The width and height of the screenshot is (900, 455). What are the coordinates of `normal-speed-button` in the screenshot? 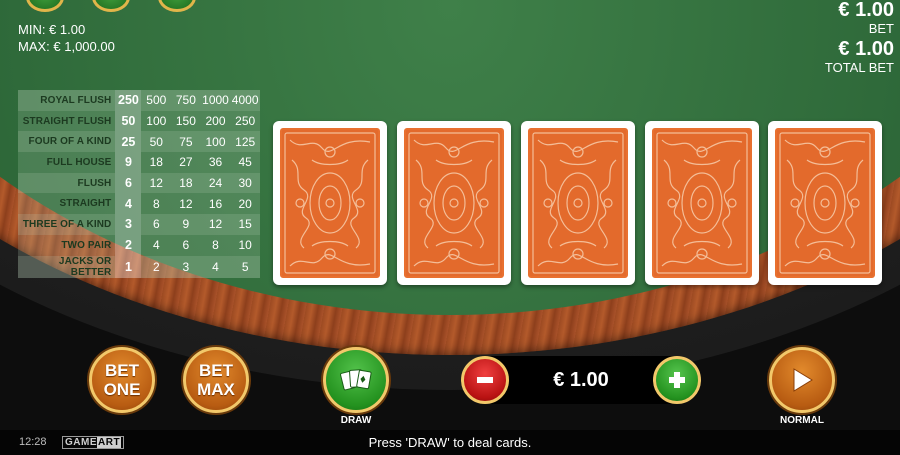 It's located at (802, 380).